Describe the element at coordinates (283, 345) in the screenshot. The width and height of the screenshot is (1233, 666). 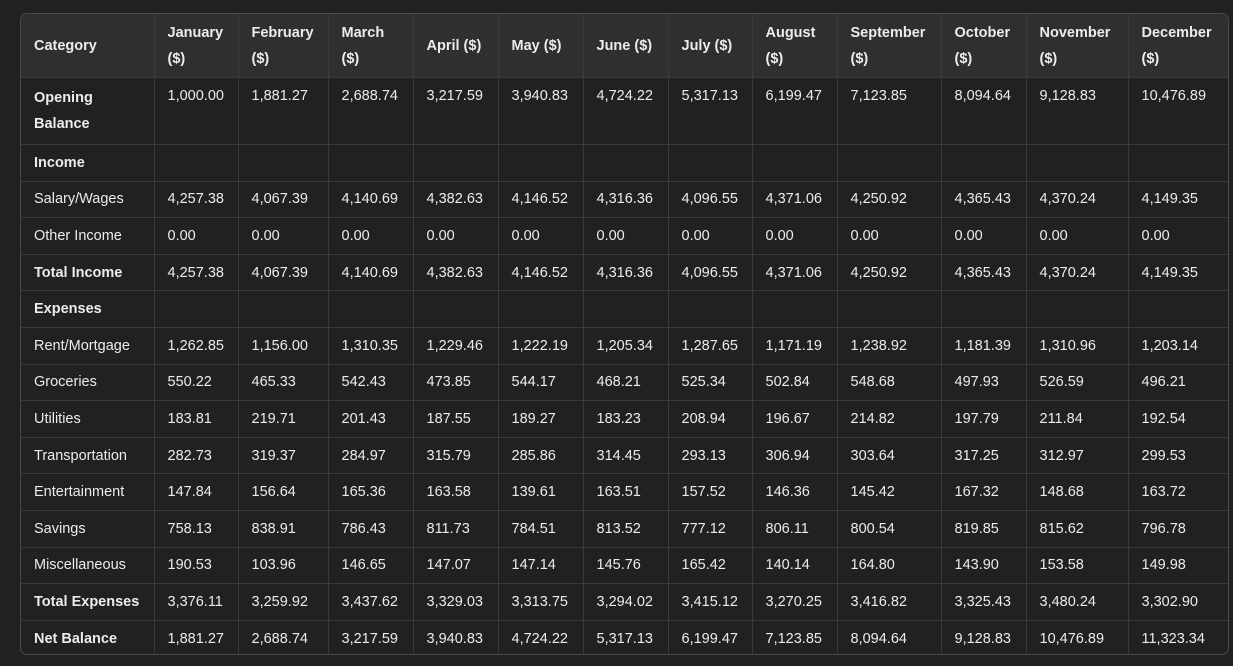
I see `table-cell: 1,156.00` at that location.